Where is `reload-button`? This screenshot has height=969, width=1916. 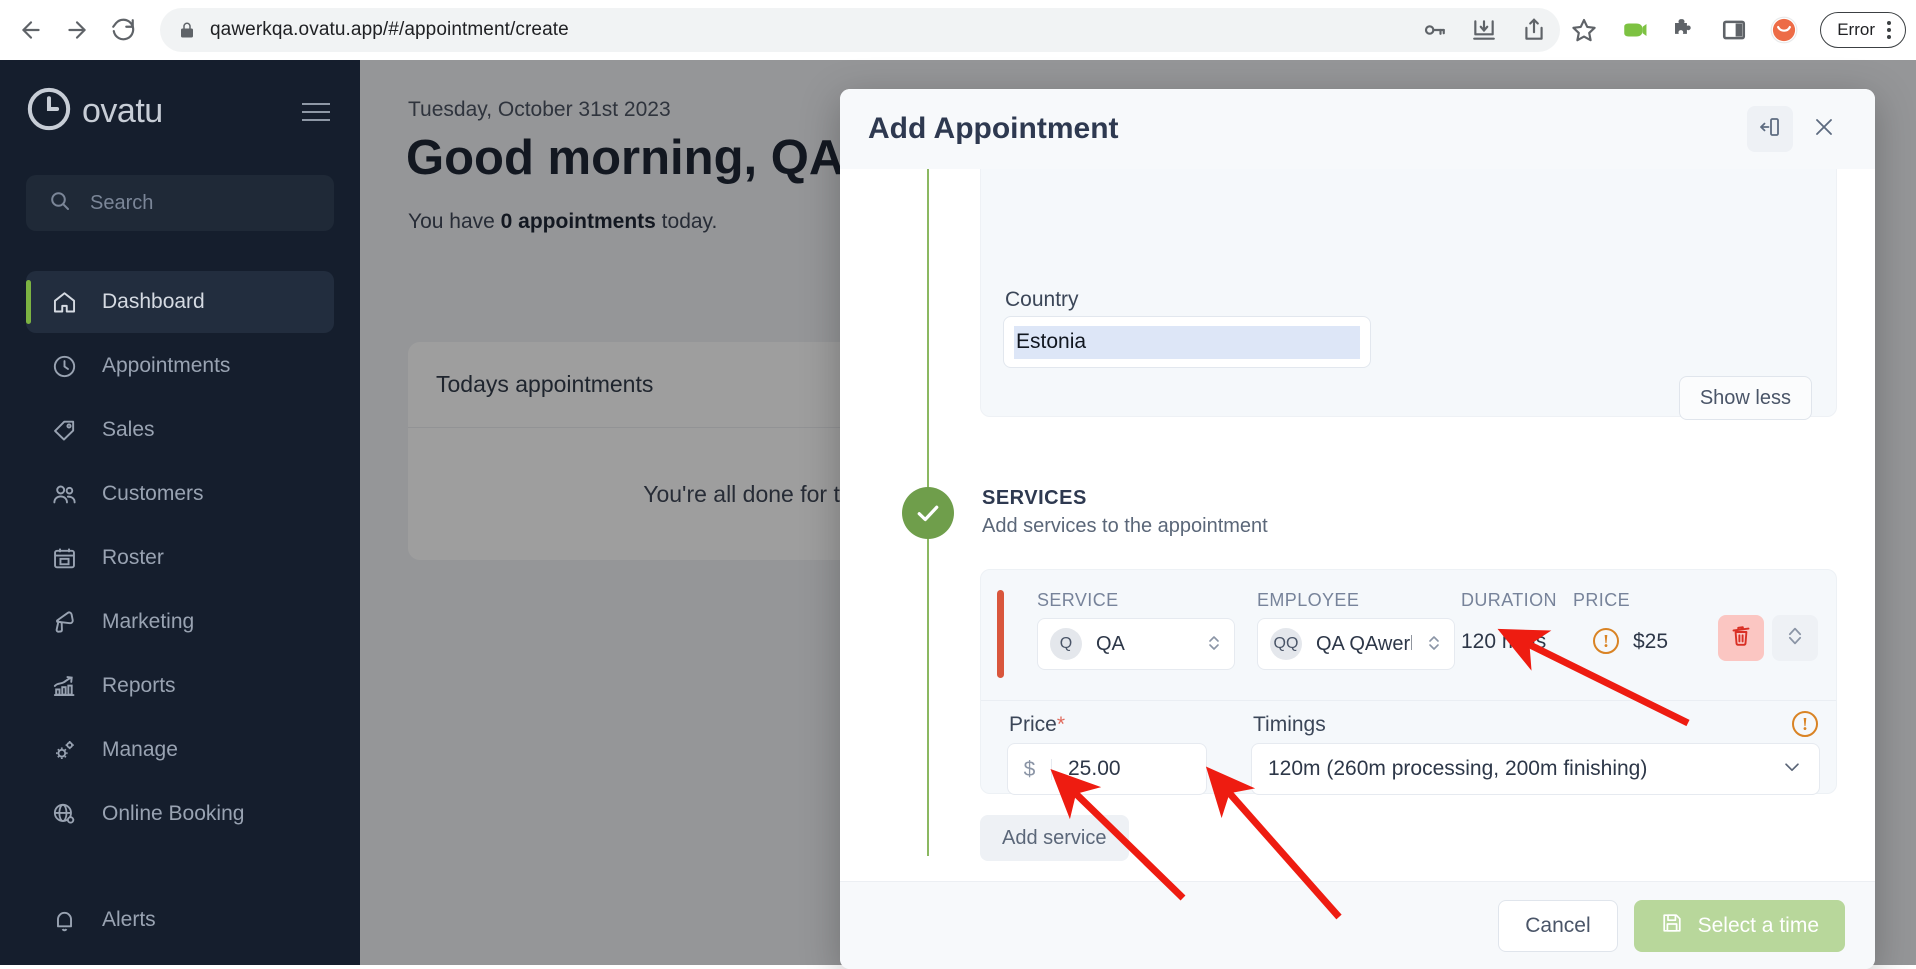 reload-button is located at coordinates (123, 30).